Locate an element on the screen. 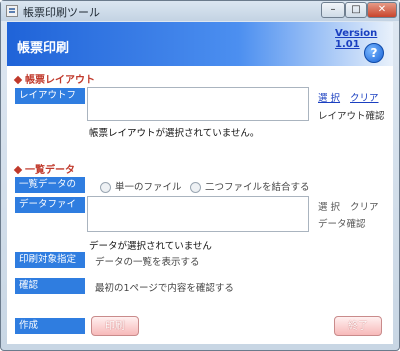 Image resolution: width=400 pixels, height=351 pixels. confirm-label: 確認 is located at coordinates (50, 286).